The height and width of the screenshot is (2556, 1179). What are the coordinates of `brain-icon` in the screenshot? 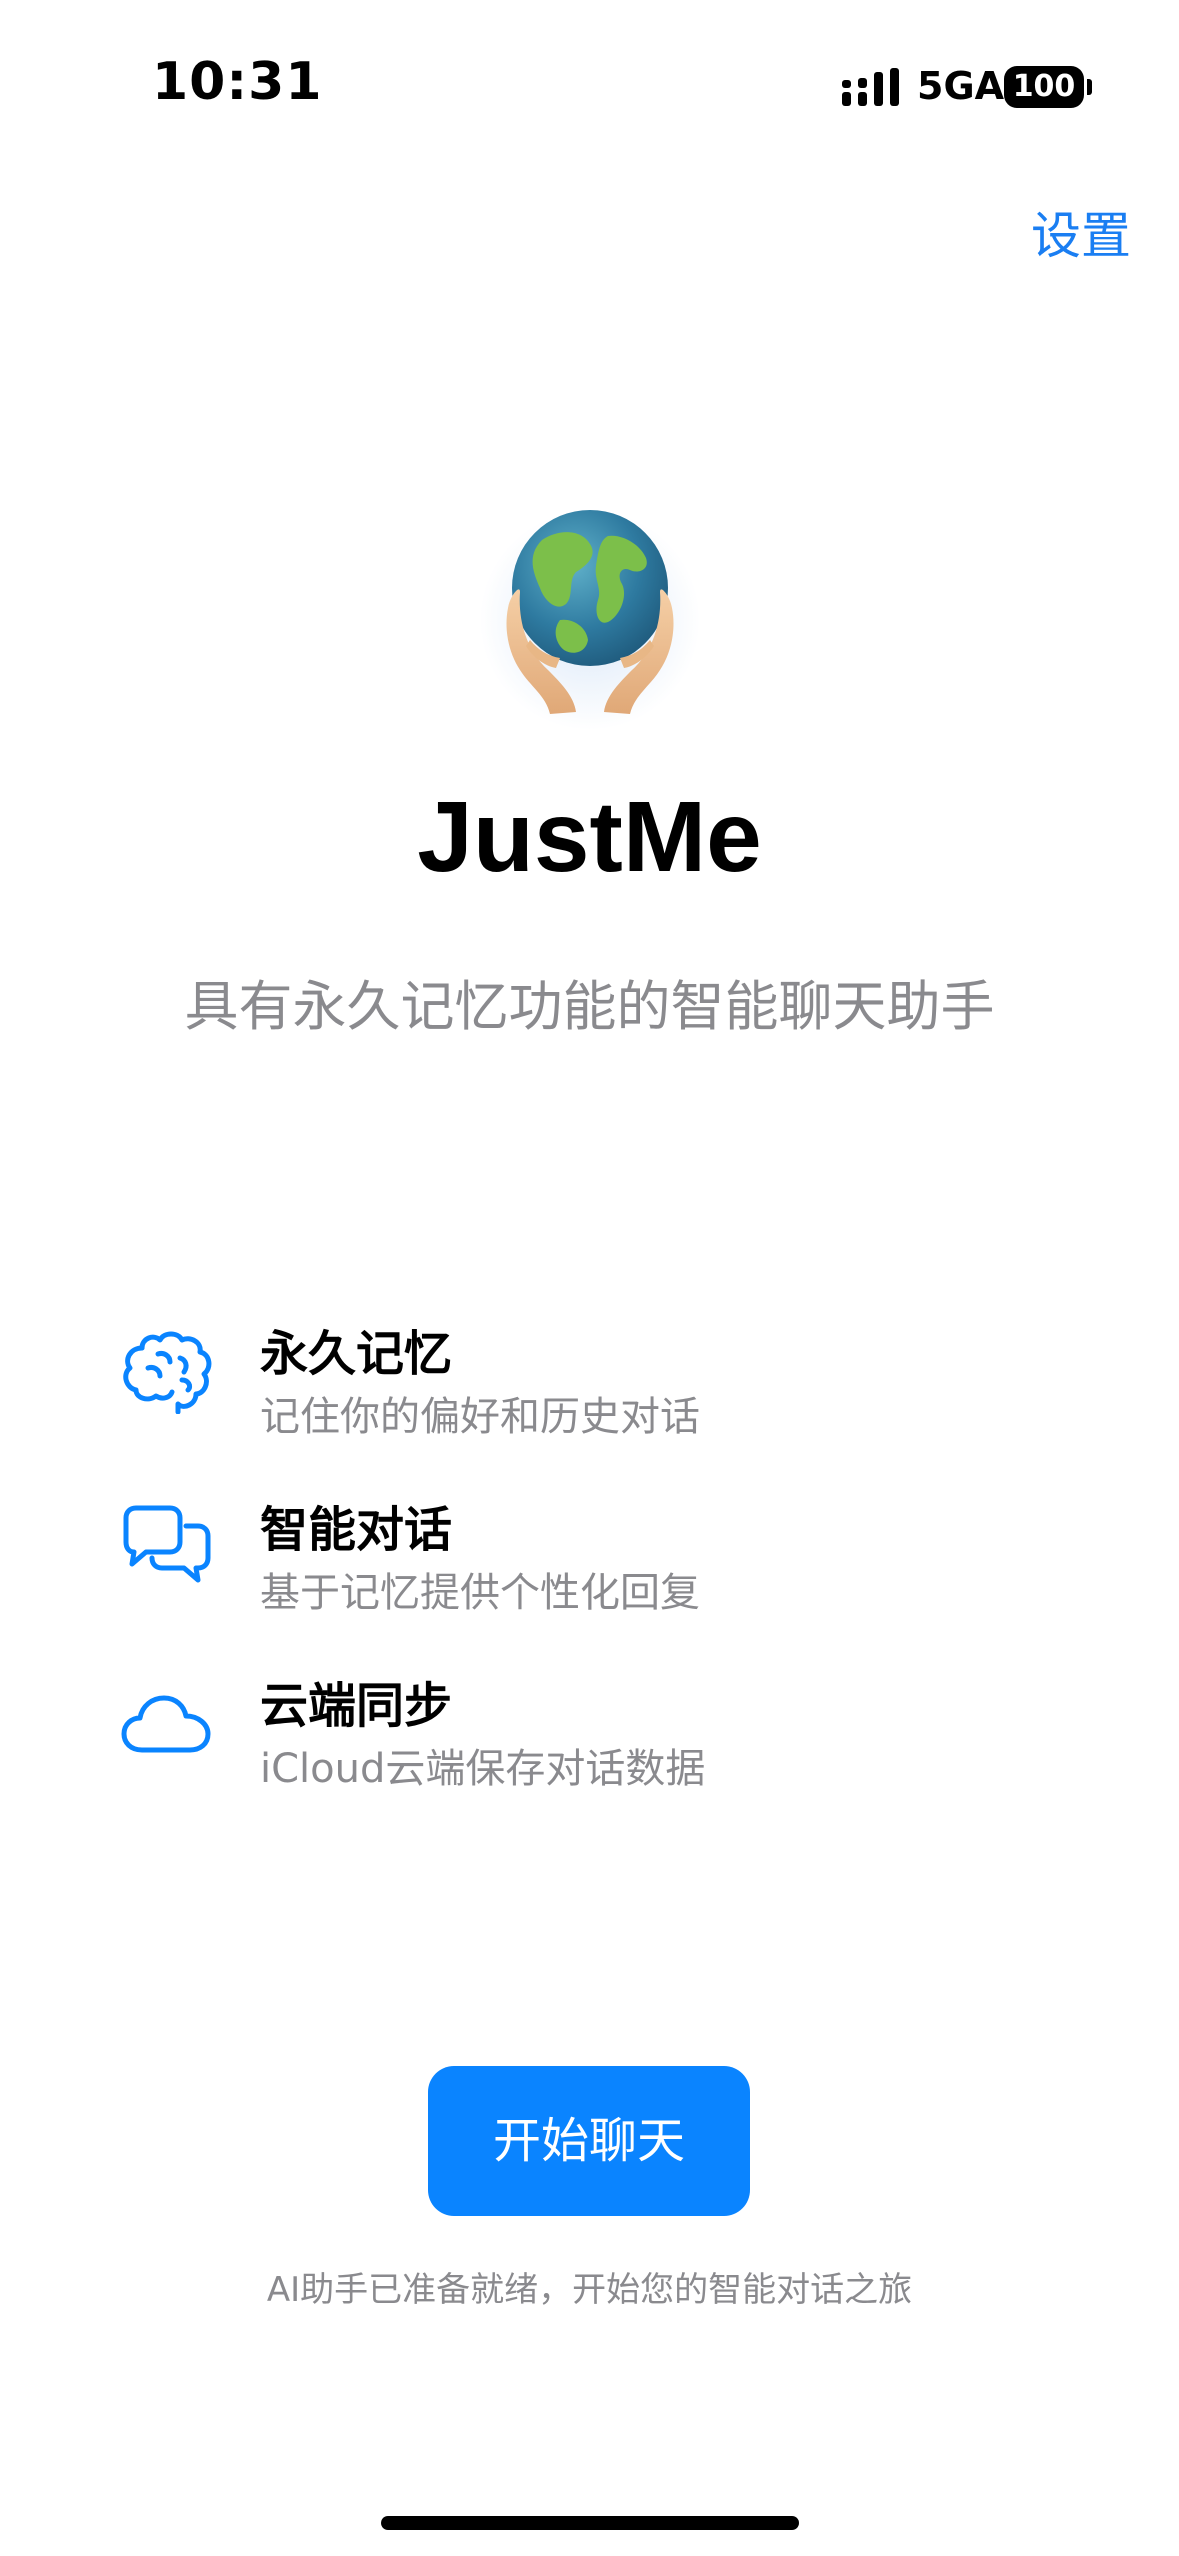 It's located at (167, 1372).